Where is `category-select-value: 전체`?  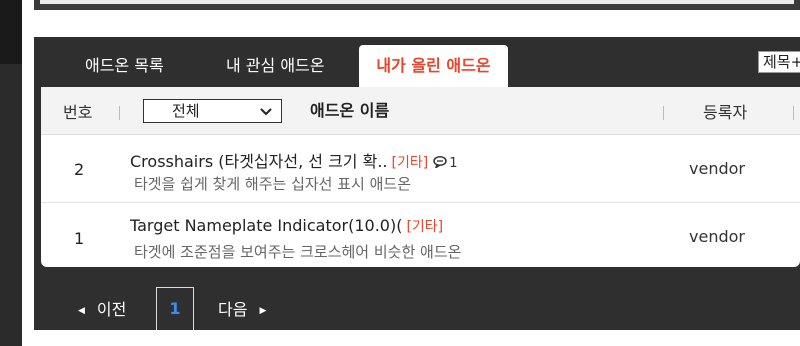 category-select-value: 전체 is located at coordinates (186, 111).